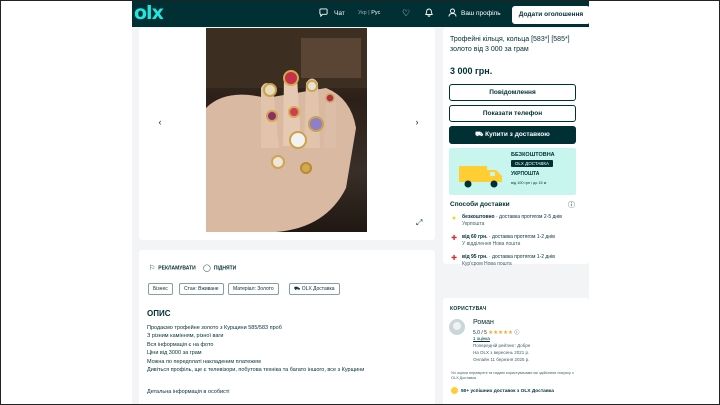 This screenshot has width=720, height=405. Describe the element at coordinates (454, 390) in the screenshot. I see `badge-medal-icon` at that location.